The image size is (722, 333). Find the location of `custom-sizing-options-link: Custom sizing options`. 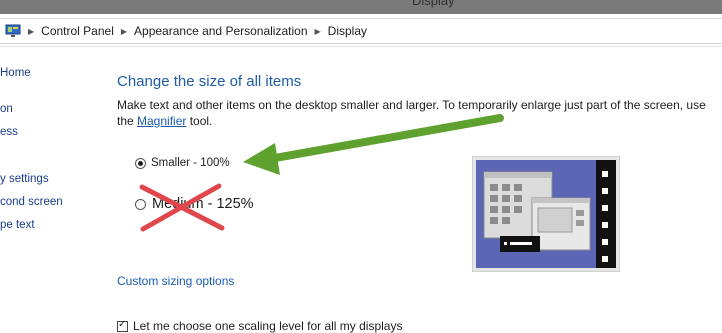

custom-sizing-options-link: Custom sizing options is located at coordinates (175, 281).